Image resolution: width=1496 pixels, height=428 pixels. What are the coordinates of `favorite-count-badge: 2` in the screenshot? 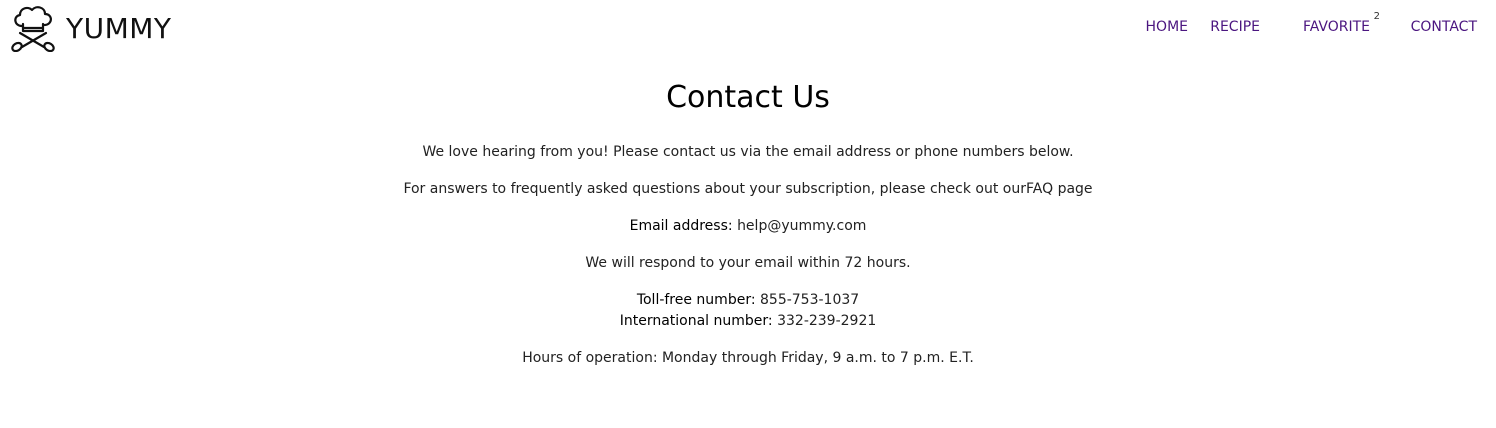 It's located at (1376, 16).